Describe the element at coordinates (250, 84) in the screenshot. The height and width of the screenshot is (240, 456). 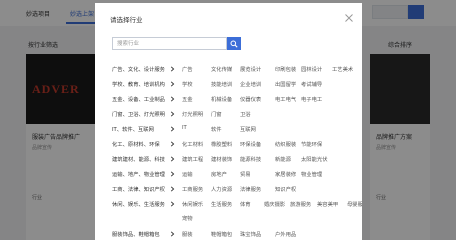
I see `subcategory-item: 企业培训` at that location.